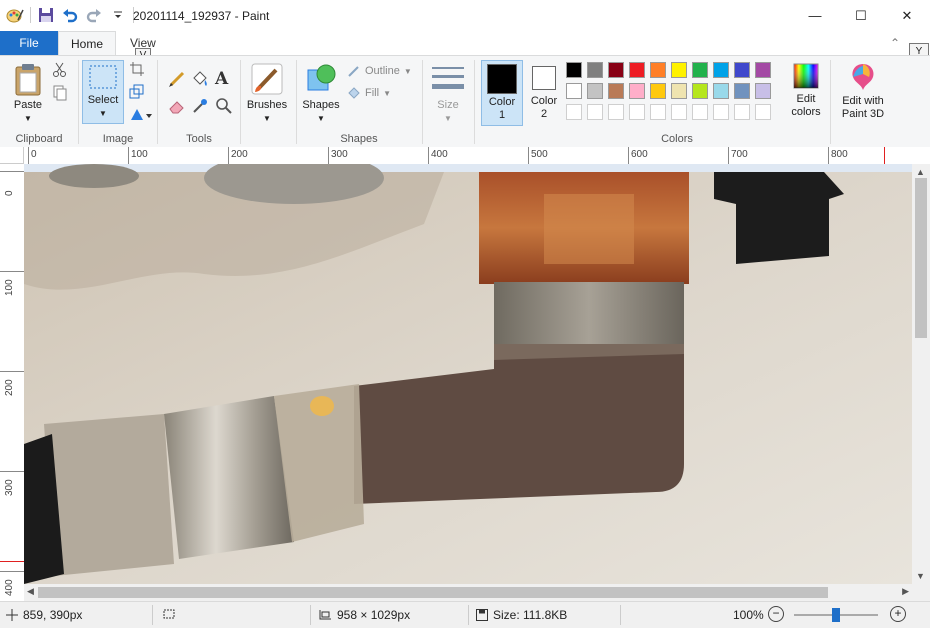  I want to click on rotate-icon, so click(140, 115).